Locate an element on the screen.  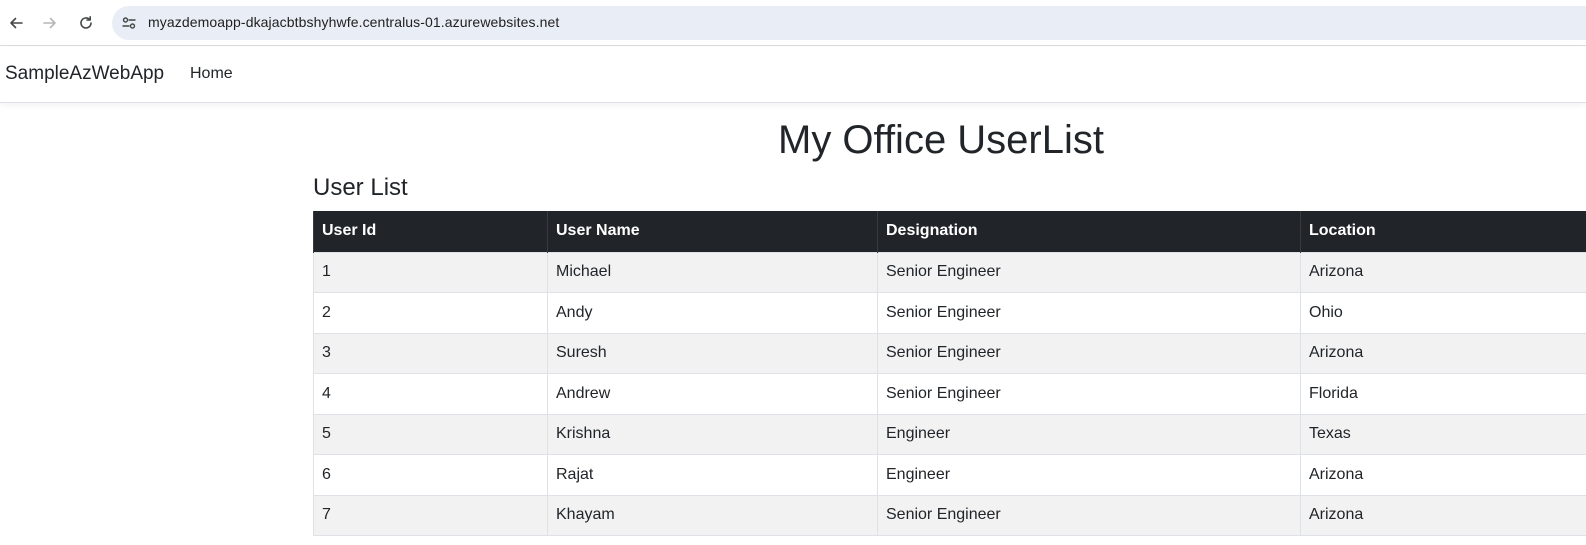
table-header-row: User Id User Name Designation Location is located at coordinates (949, 231).